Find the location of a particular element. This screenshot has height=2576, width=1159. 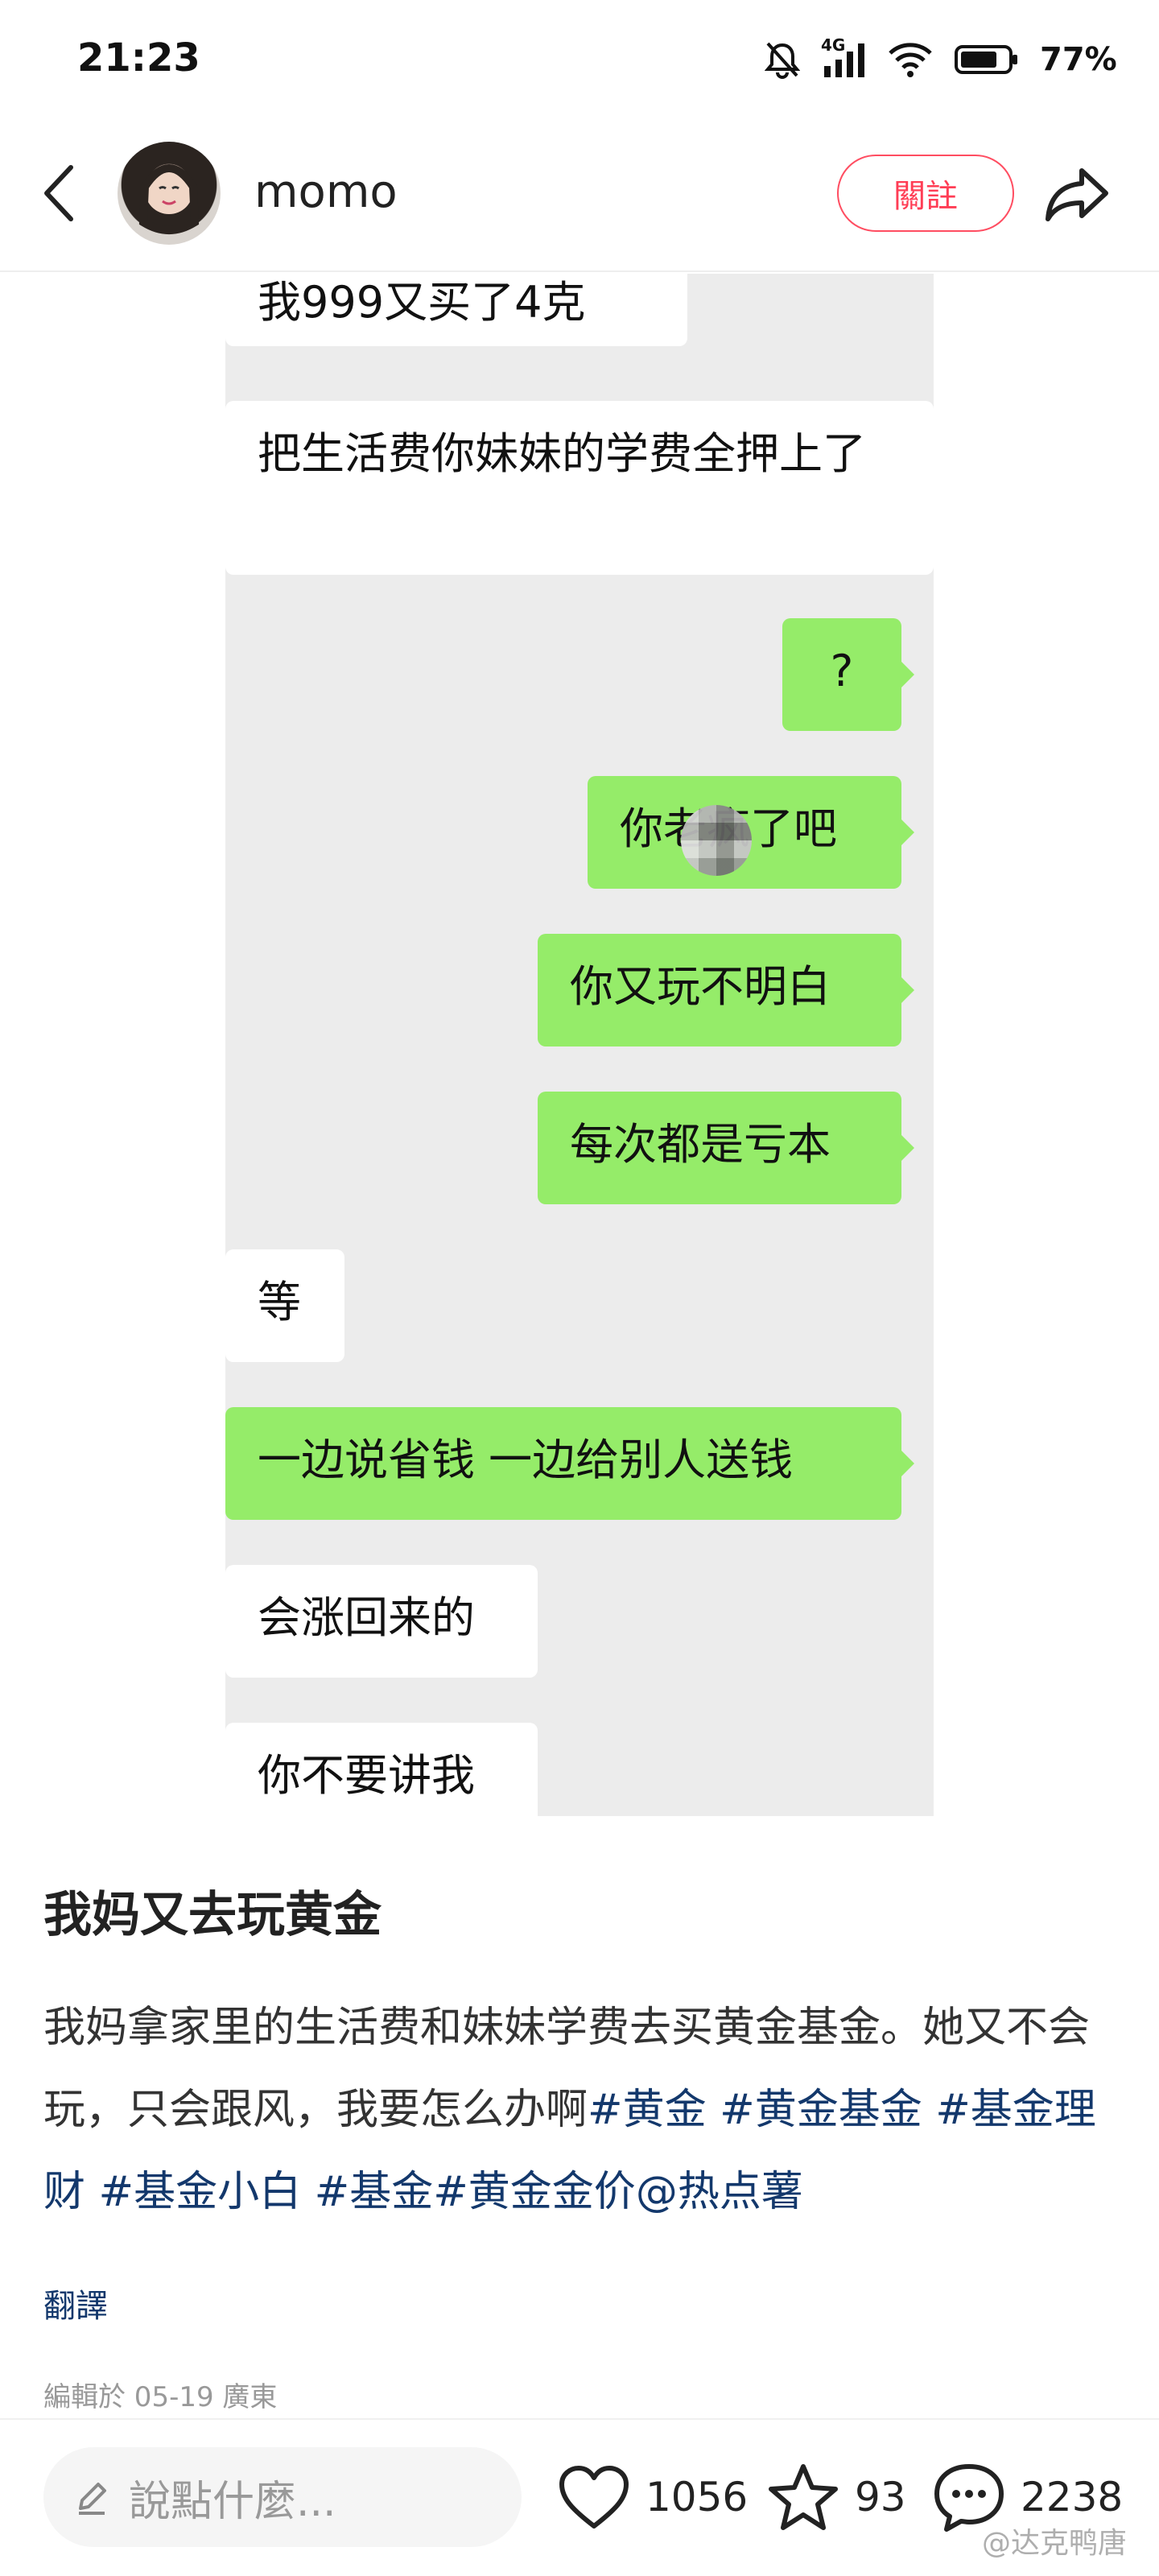

star-icon is located at coordinates (803, 2497).